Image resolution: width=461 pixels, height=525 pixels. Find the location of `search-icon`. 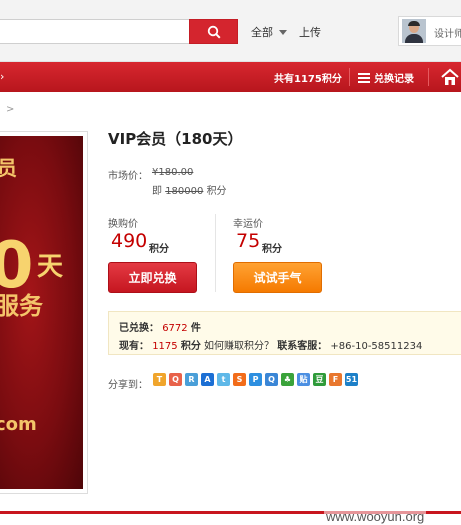

search-icon is located at coordinates (214, 32).